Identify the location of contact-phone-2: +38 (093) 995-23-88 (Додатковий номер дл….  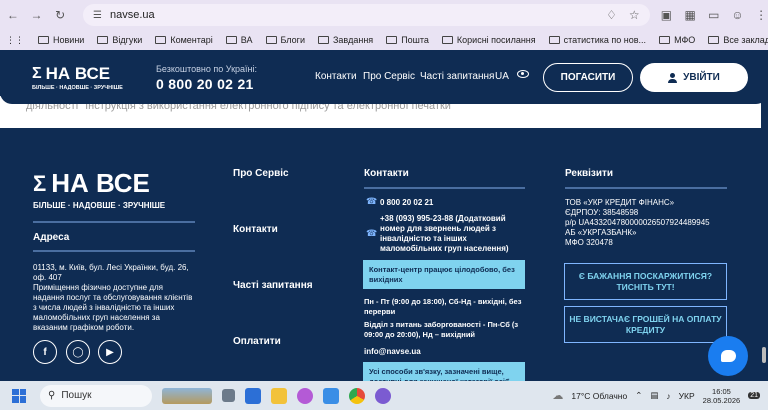
(454, 234).